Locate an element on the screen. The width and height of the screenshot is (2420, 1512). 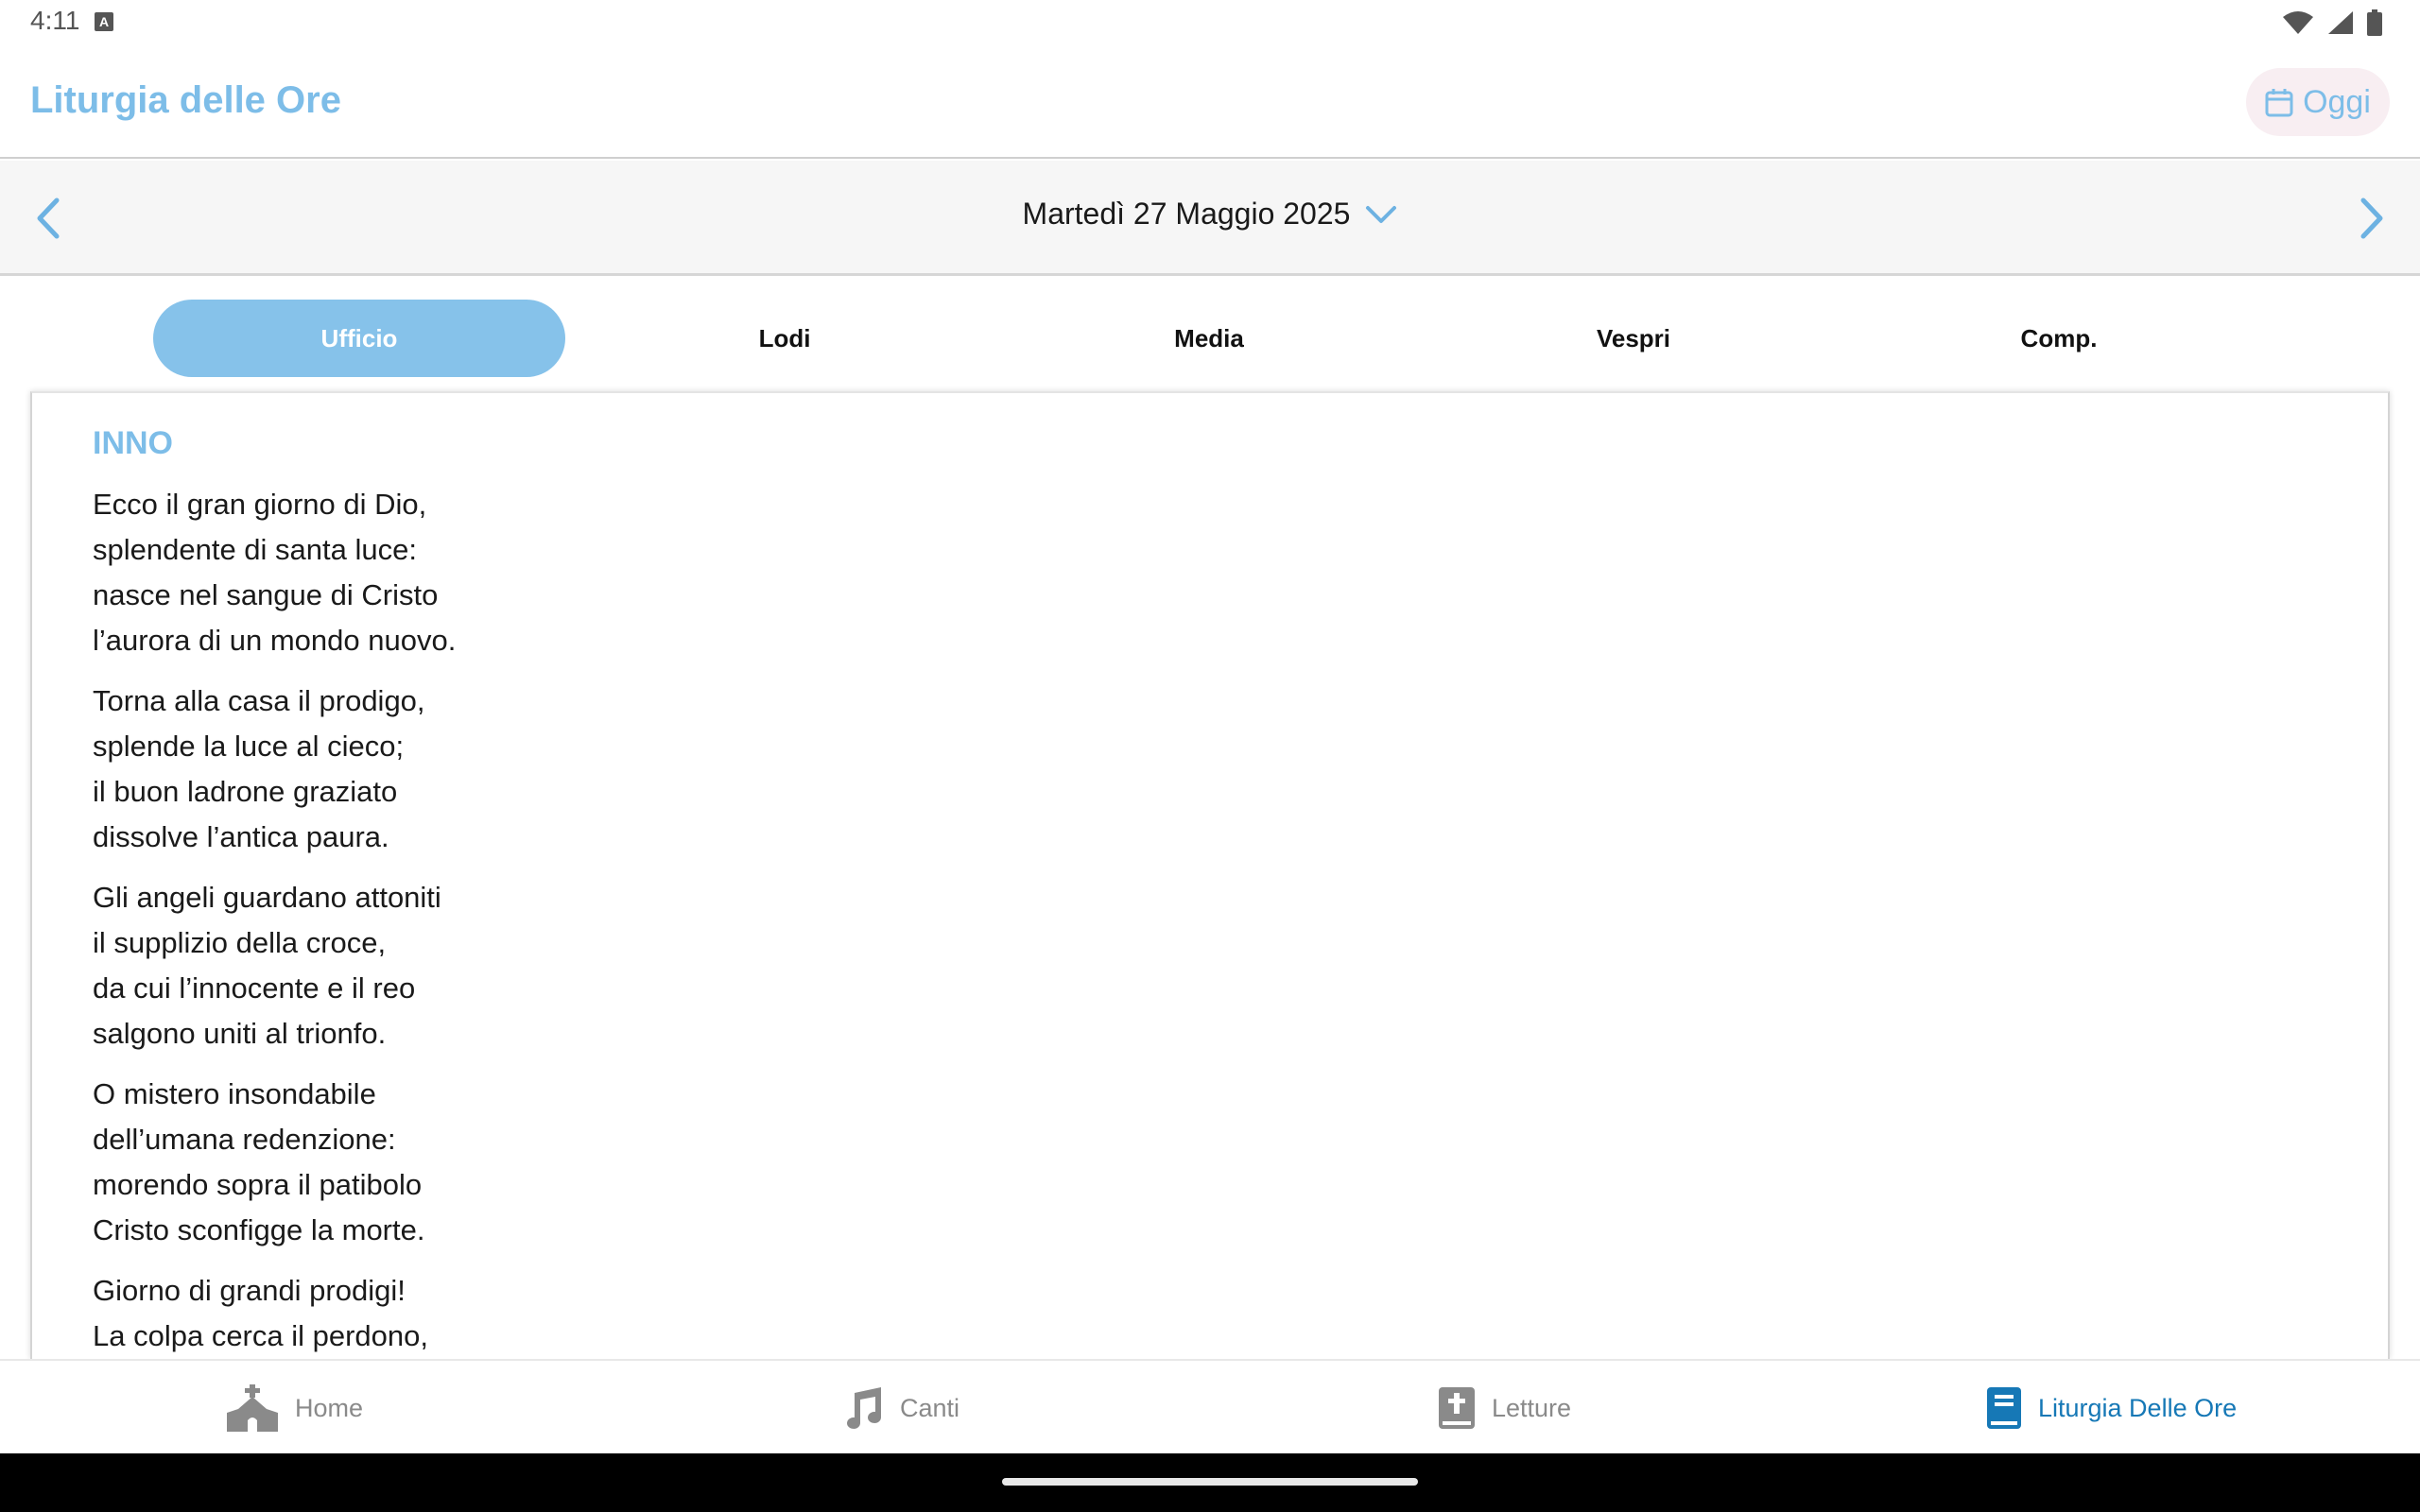
bible-icon is located at coordinates (1457, 1408).